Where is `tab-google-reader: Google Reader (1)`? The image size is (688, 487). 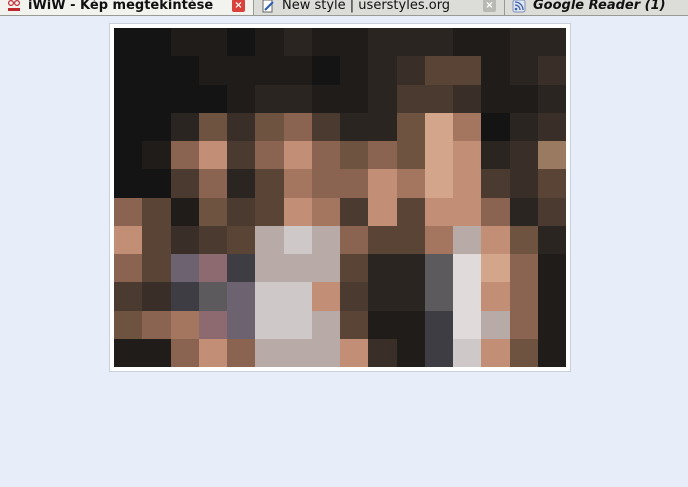
tab-google-reader: Google Reader (1) is located at coordinates (596, 7).